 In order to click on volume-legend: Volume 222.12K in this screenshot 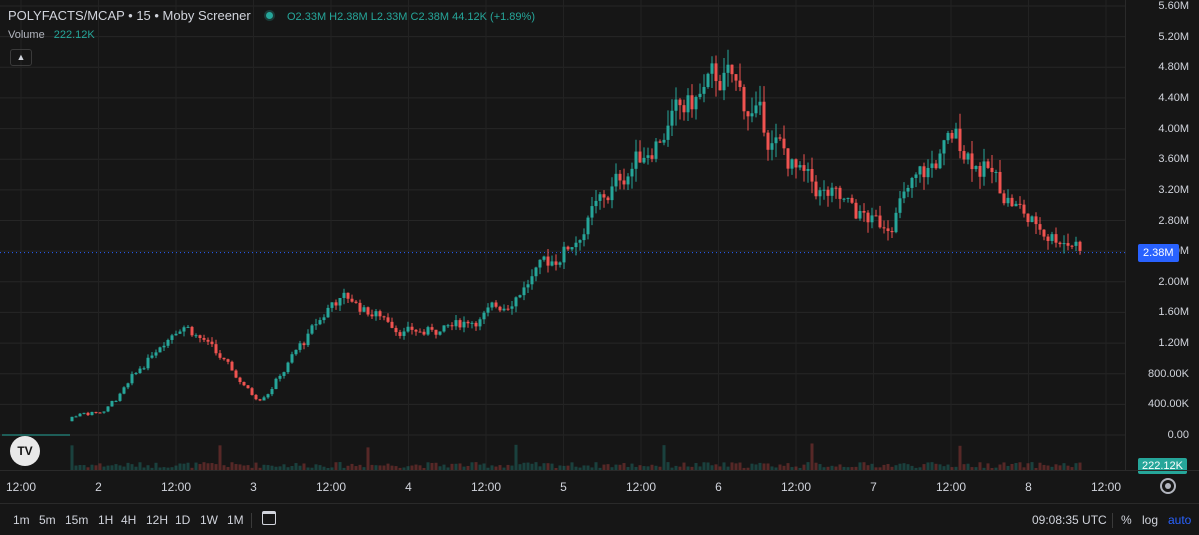, I will do `click(51, 35)`.